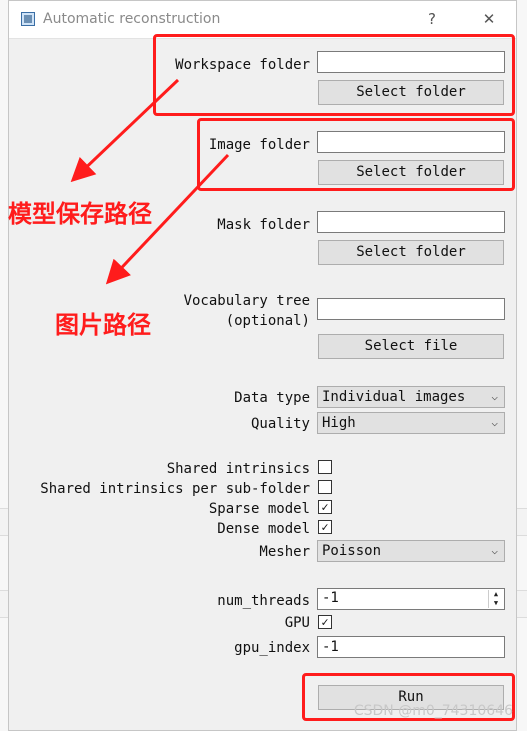  What do you see at coordinates (103, 325) in the screenshot?
I see `annotation-image-path: 图片路径` at bounding box center [103, 325].